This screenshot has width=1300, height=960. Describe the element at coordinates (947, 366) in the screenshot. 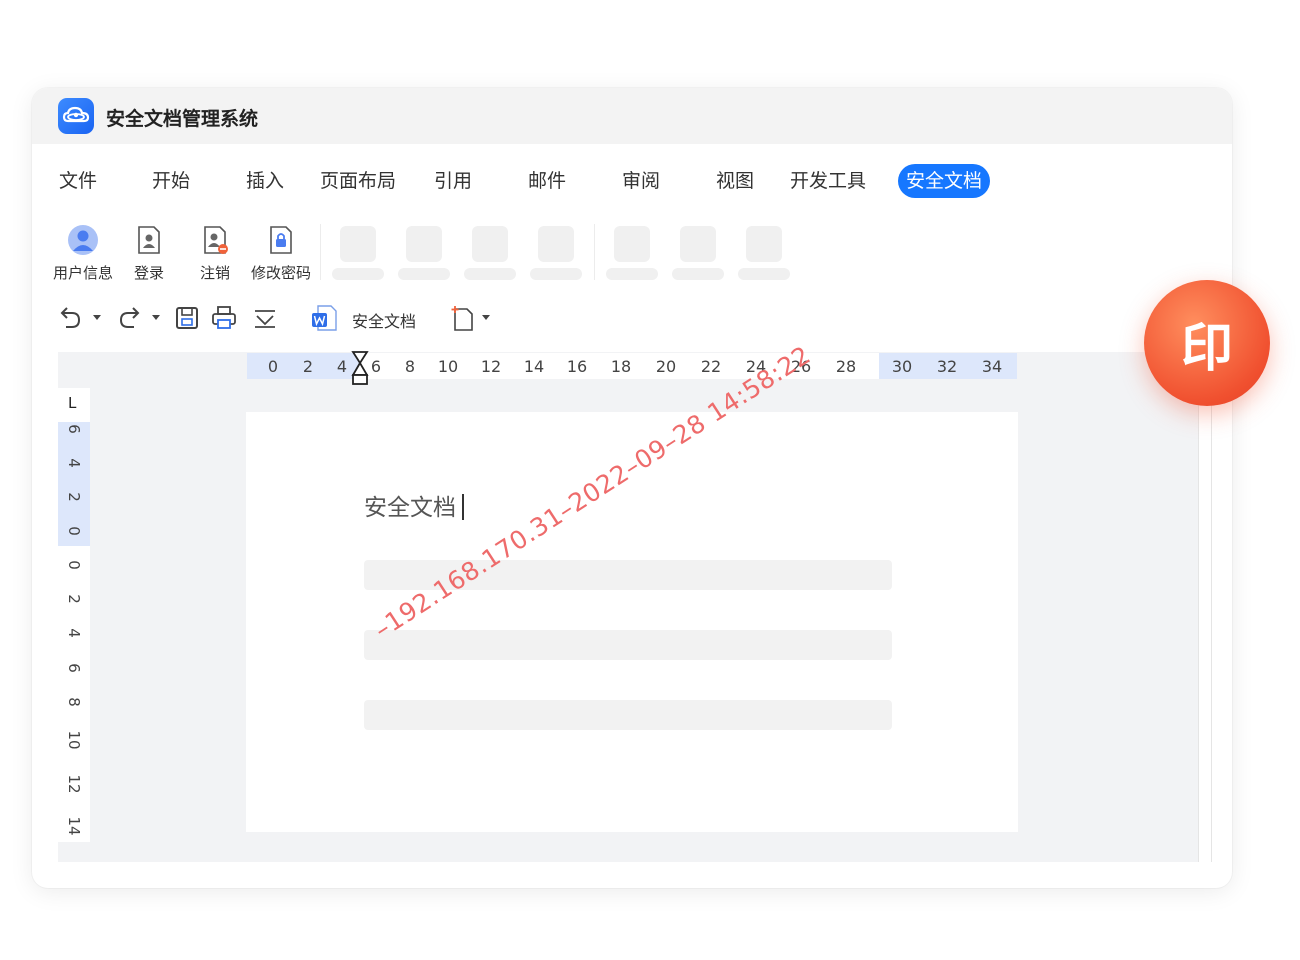

I see `ruler-tick-label: 32` at that location.